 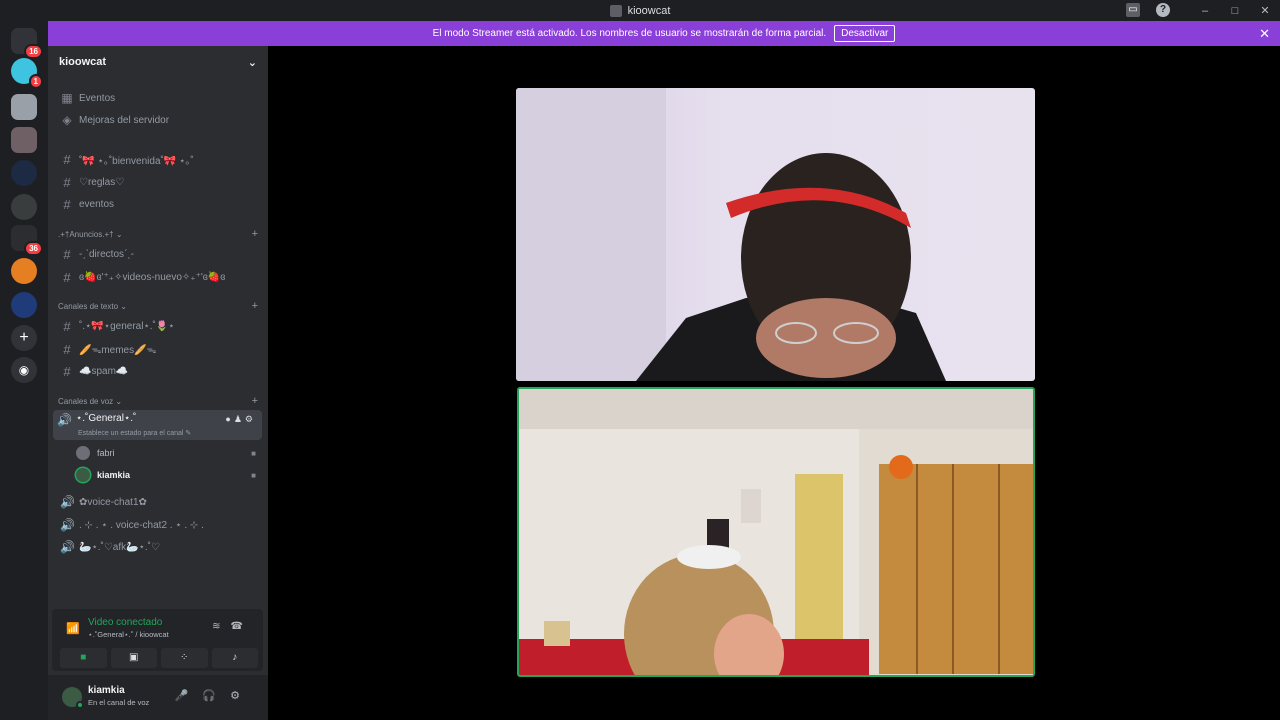 What do you see at coordinates (119, 547) in the screenshot?
I see `channel-label: 🦢⋆.˚♡afk🦢⋆.˚♡` at bounding box center [119, 547].